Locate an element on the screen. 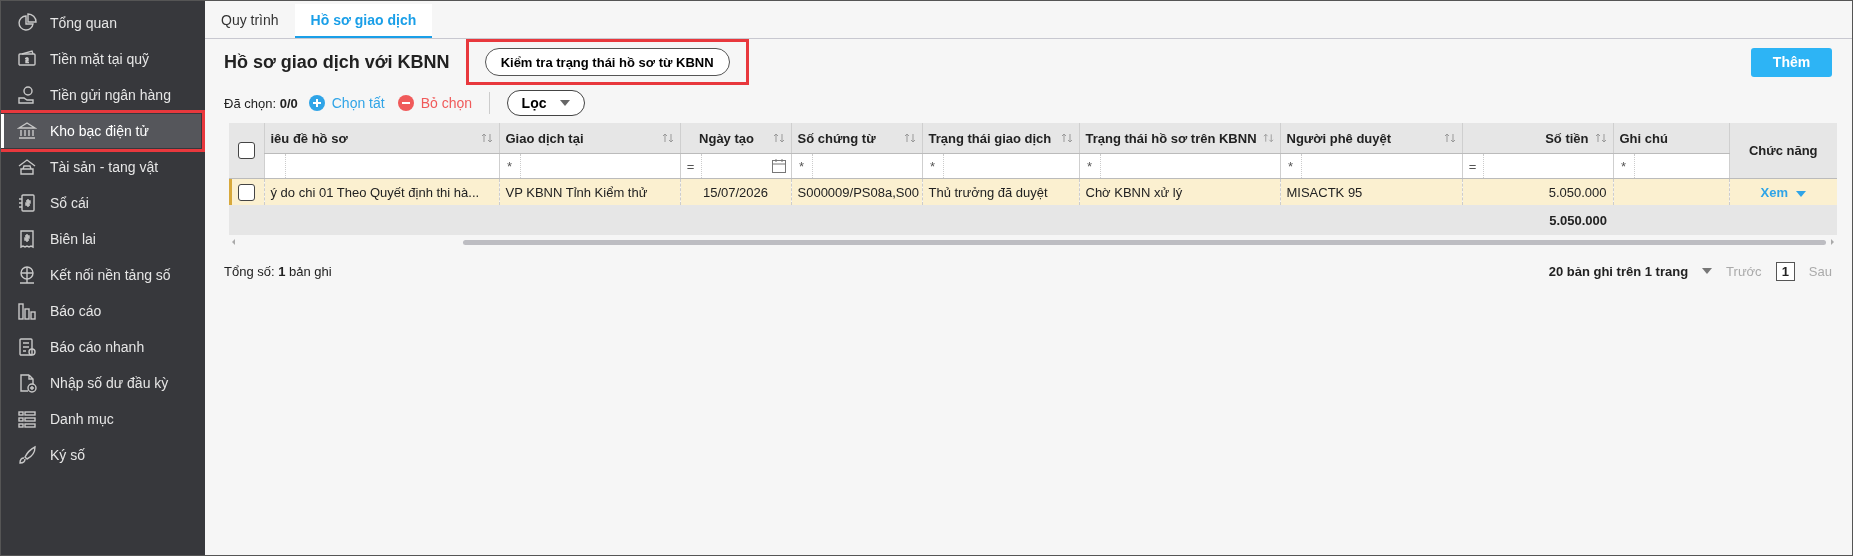 The image size is (1853, 556). table-cell: S000009/PS08a,S00 is located at coordinates (858, 192).